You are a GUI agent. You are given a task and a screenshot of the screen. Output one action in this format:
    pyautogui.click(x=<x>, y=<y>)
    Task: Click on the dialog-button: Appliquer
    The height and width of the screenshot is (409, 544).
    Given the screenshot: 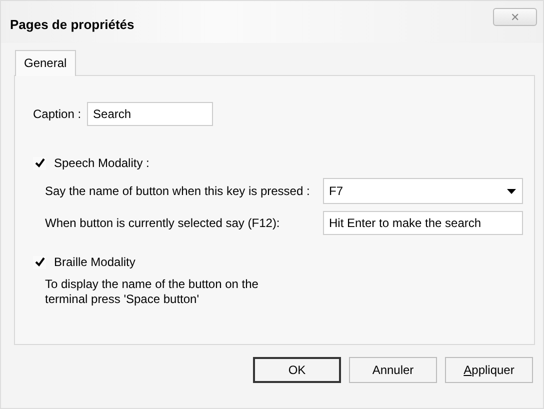 What is the action you would take?
    pyautogui.click(x=489, y=370)
    